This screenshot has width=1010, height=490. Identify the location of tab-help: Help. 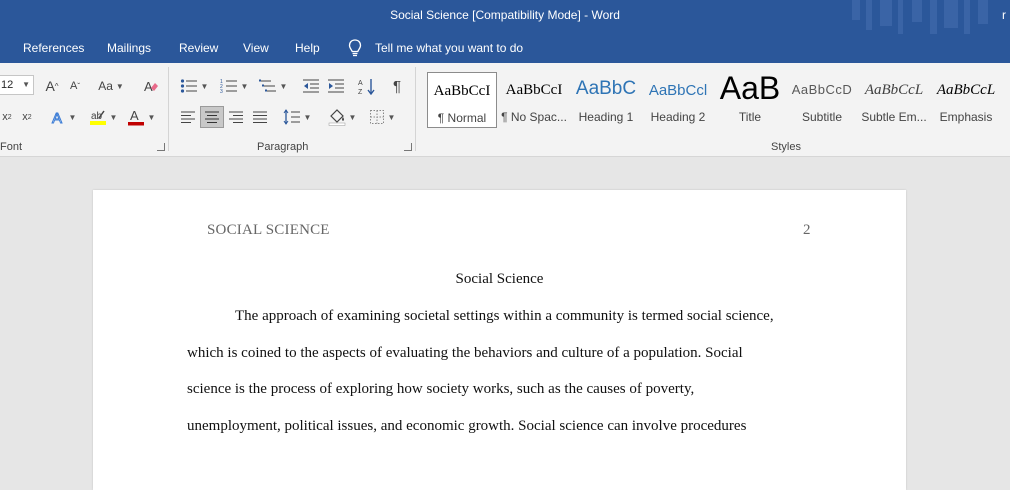
(307, 48).